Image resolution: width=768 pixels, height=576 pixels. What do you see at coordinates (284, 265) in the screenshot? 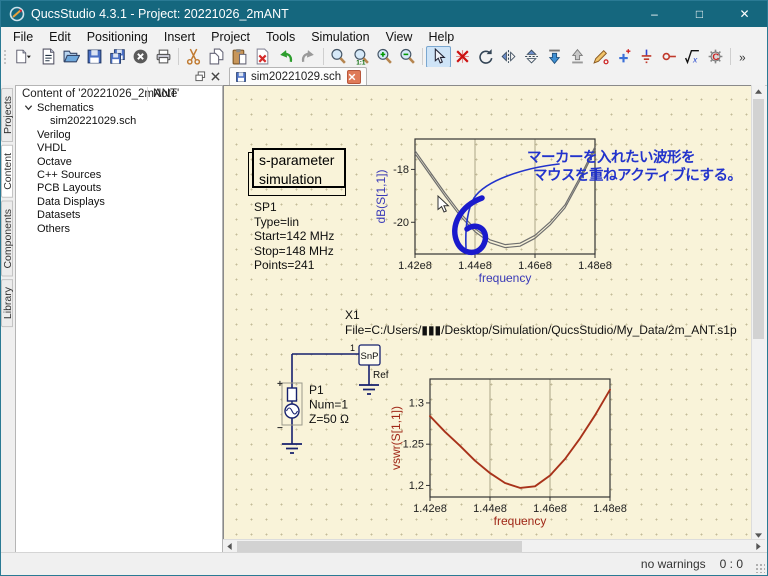
I see `sp1-points: Points=241` at bounding box center [284, 265].